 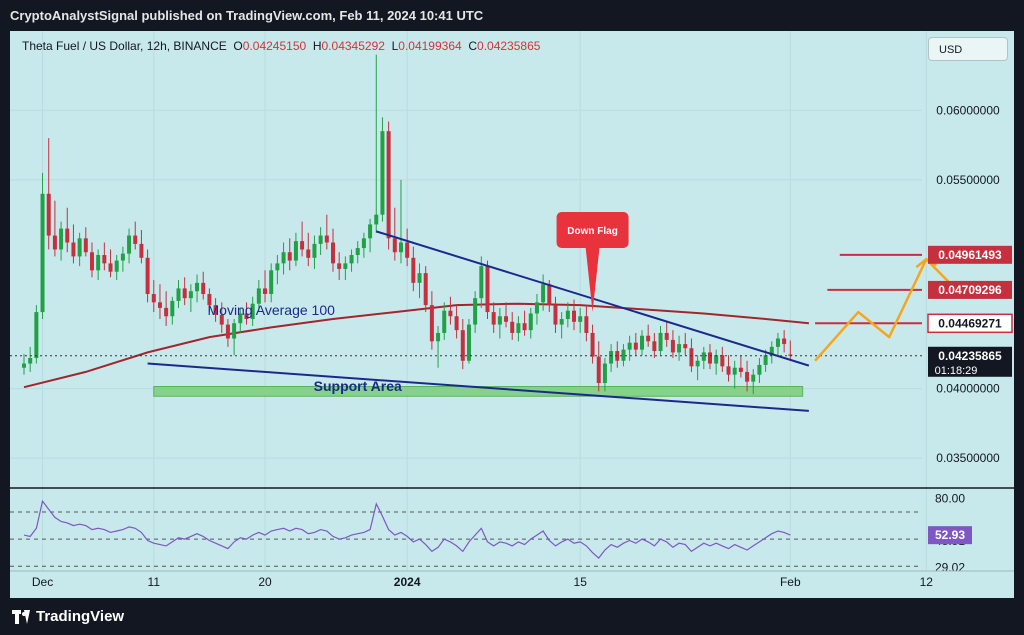 What do you see at coordinates (509, 46) in the screenshot?
I see `close-value: 0.04235865` at bounding box center [509, 46].